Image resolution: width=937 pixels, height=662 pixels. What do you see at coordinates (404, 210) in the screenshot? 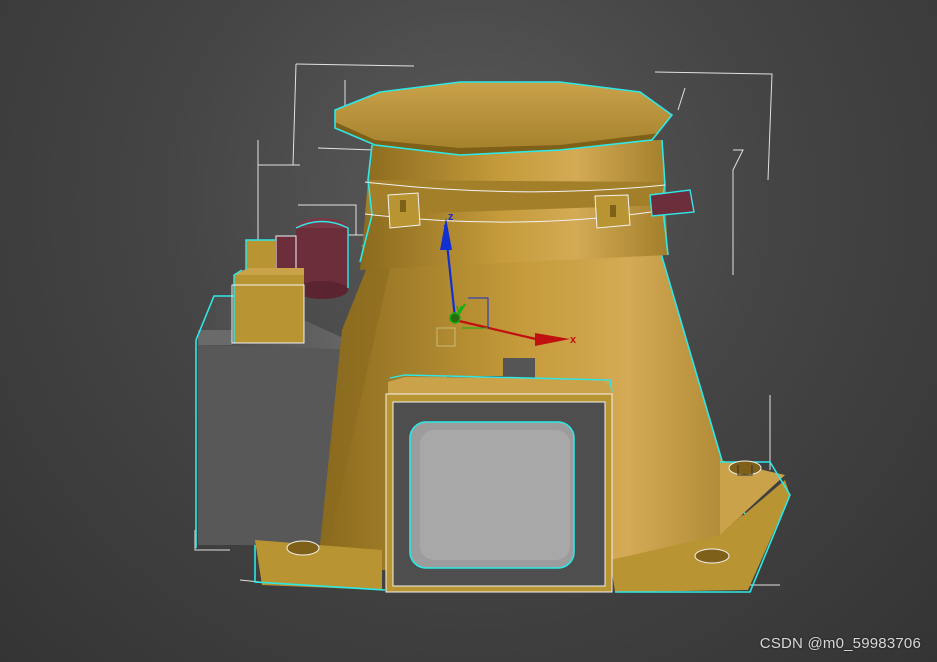
I see `neck-clip-left` at bounding box center [404, 210].